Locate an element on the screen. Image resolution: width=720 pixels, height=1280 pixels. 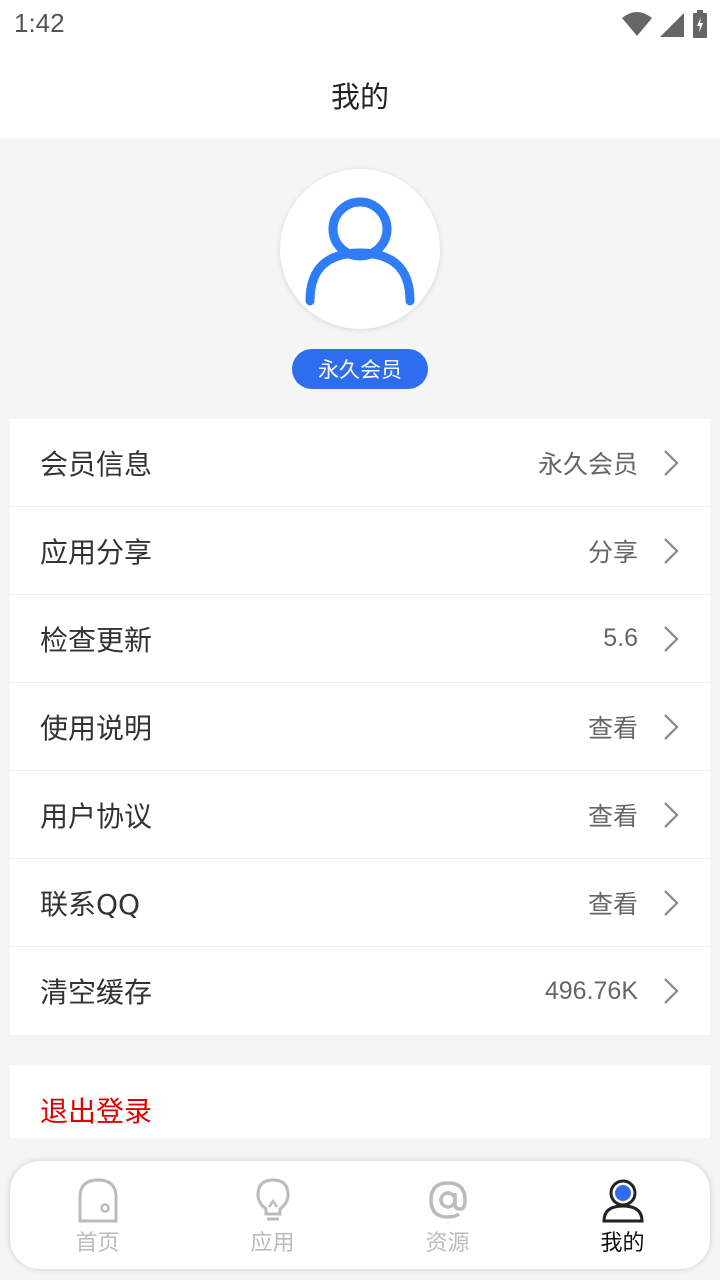
tab-home: 首页 is located at coordinates (97, 1215).